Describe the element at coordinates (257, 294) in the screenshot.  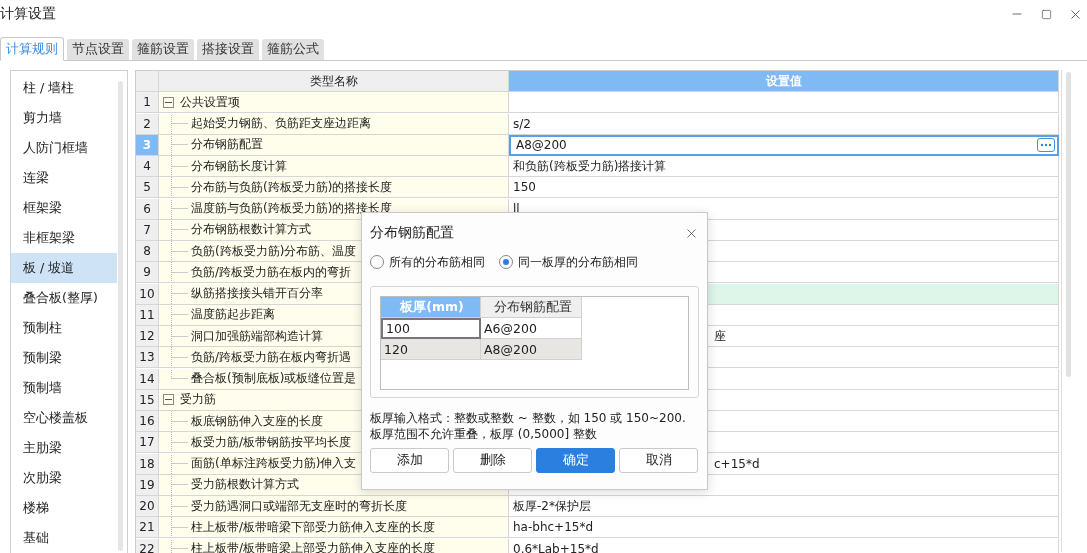
I see `type-name: 纵筋搭接接头错开百分率` at that location.